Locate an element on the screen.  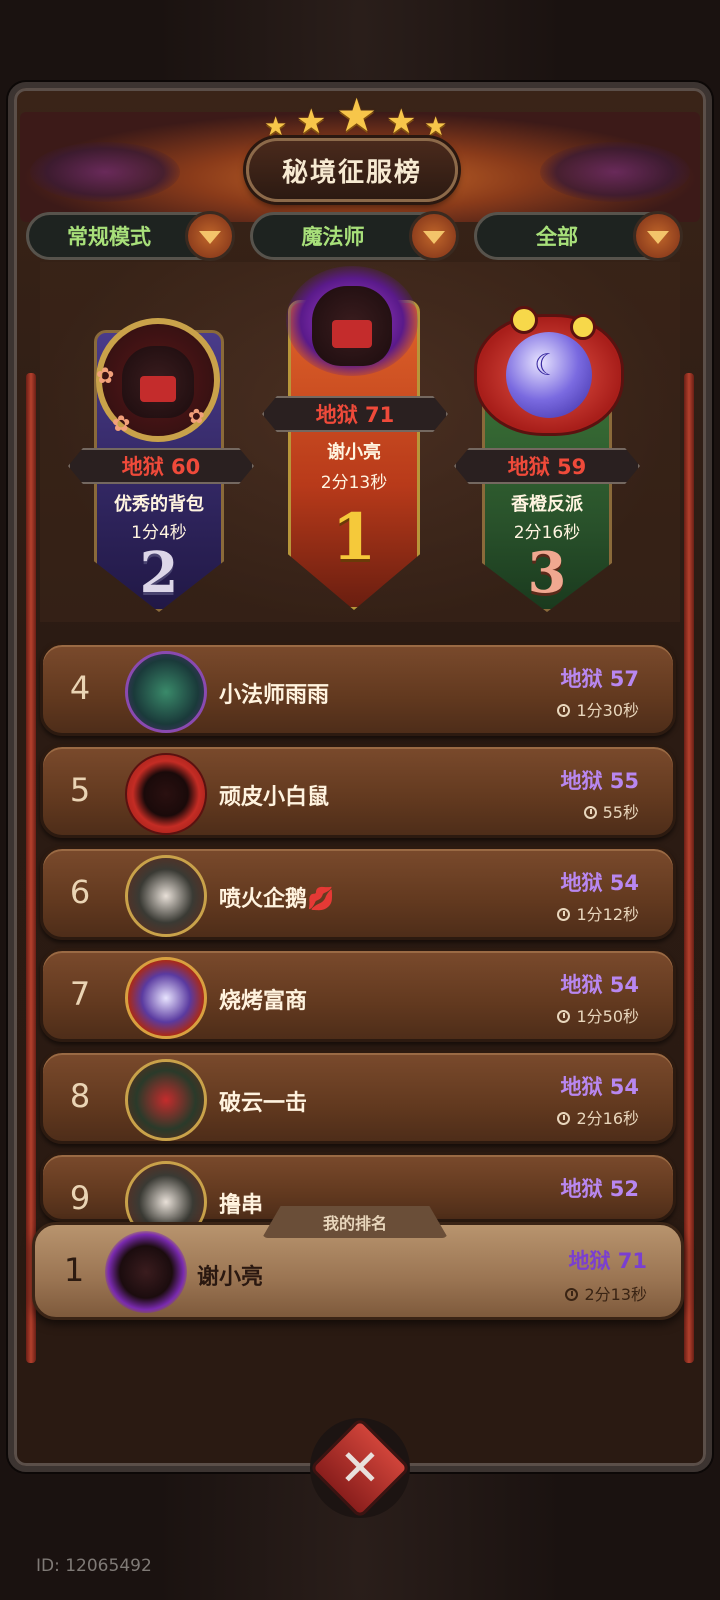
banner-decoration-right is located at coordinates (615, 172).